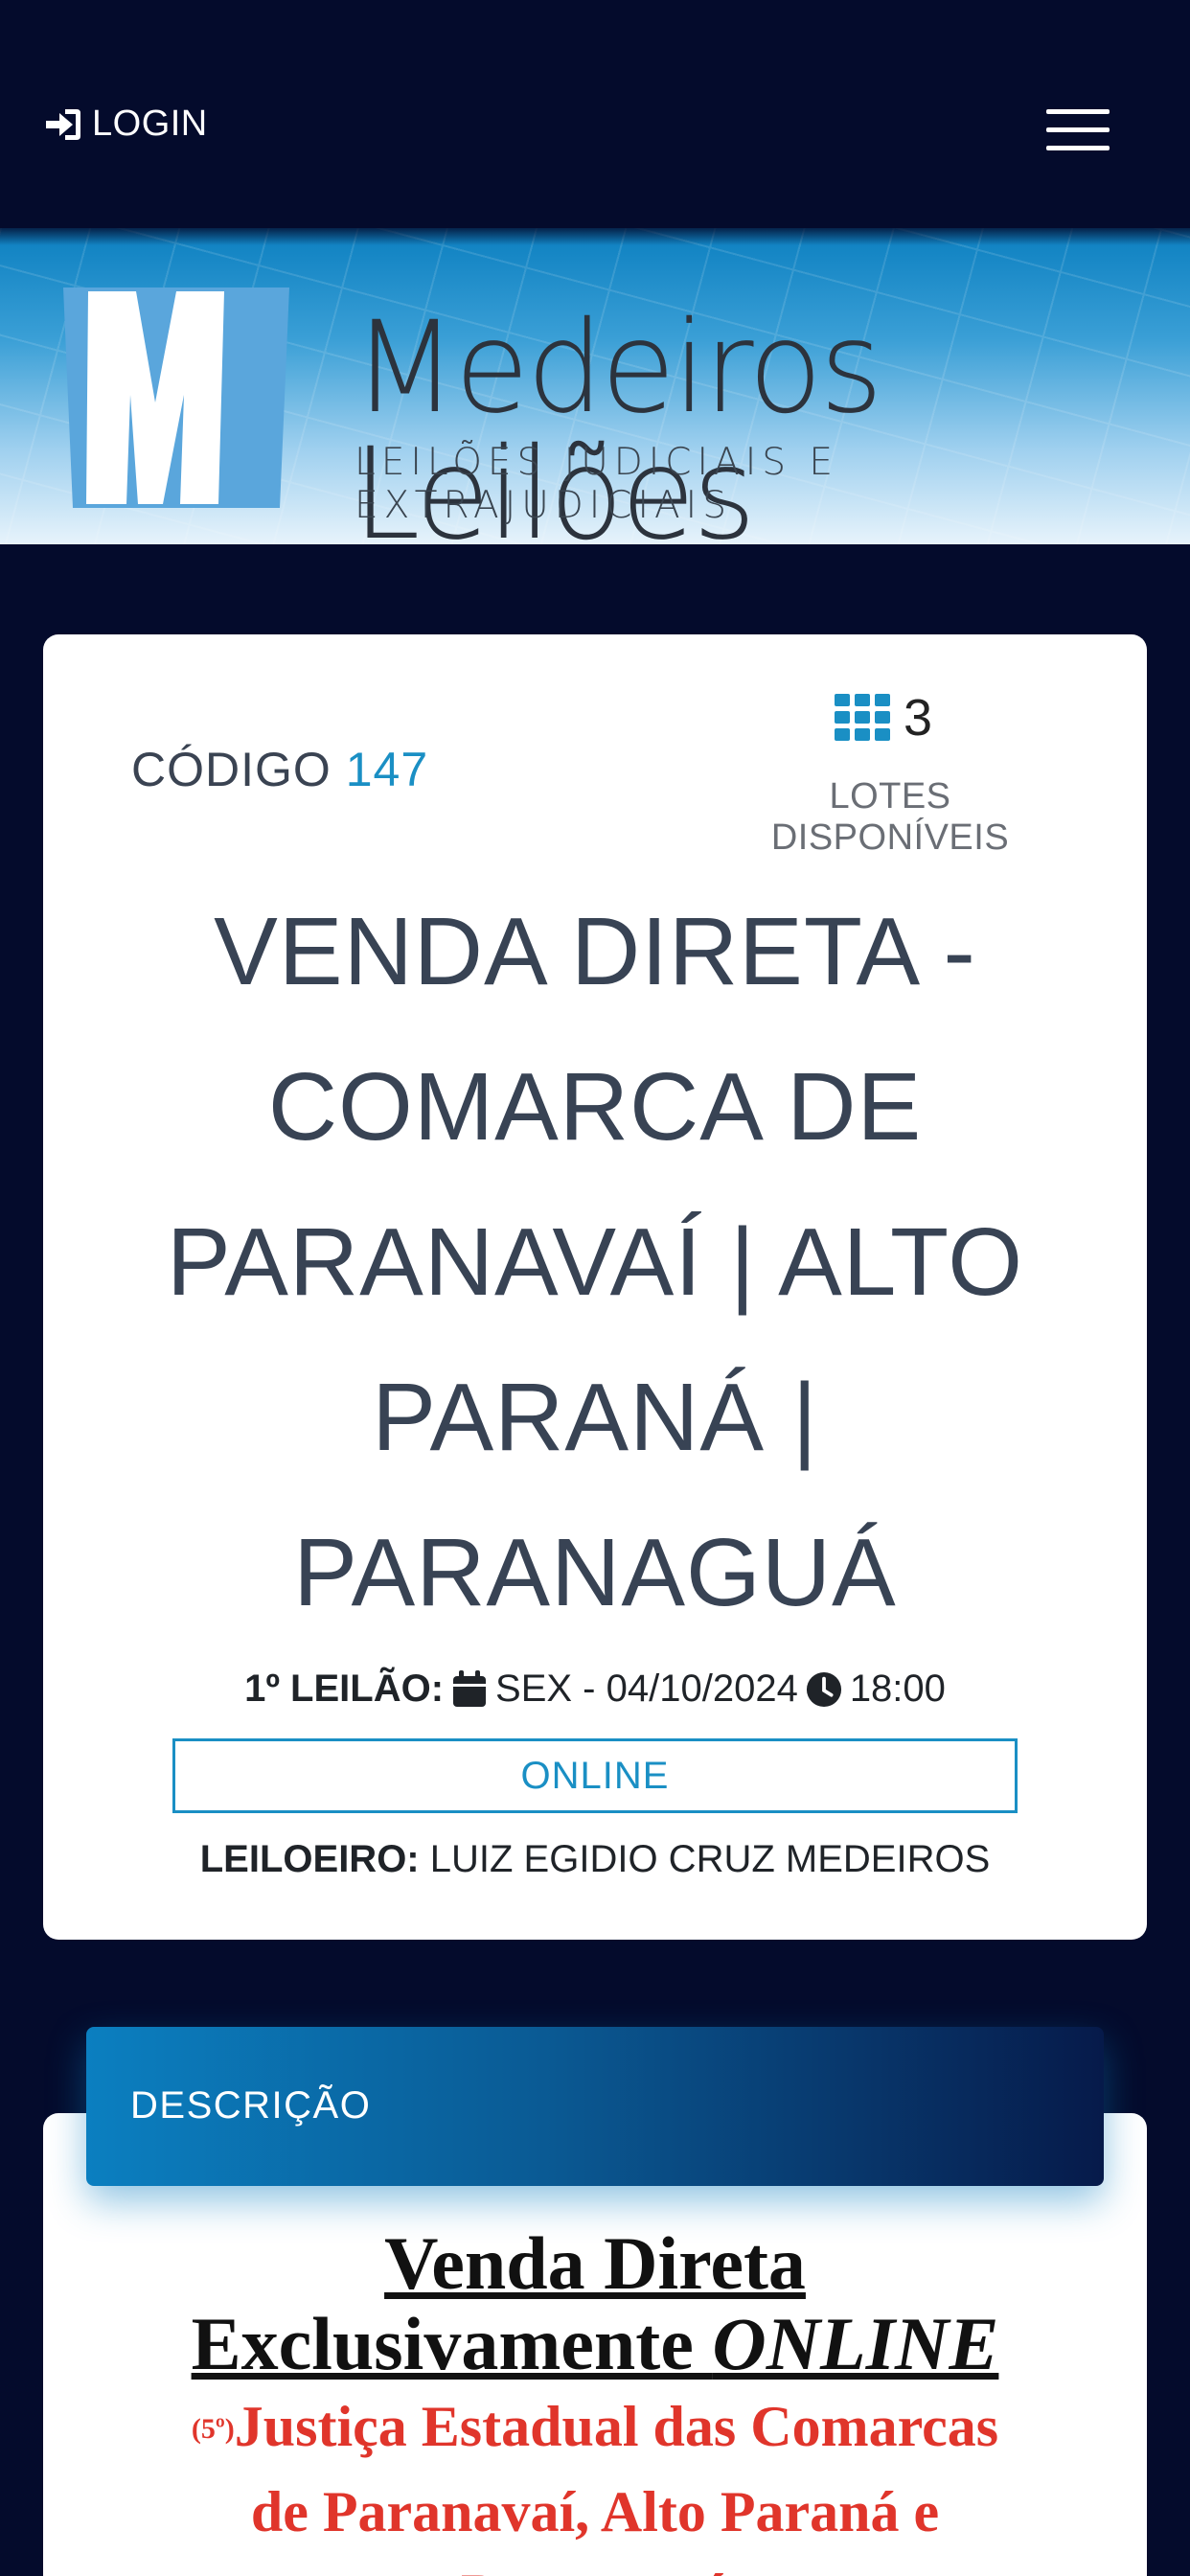  I want to click on medeiros-logo-icon, so click(176, 398).